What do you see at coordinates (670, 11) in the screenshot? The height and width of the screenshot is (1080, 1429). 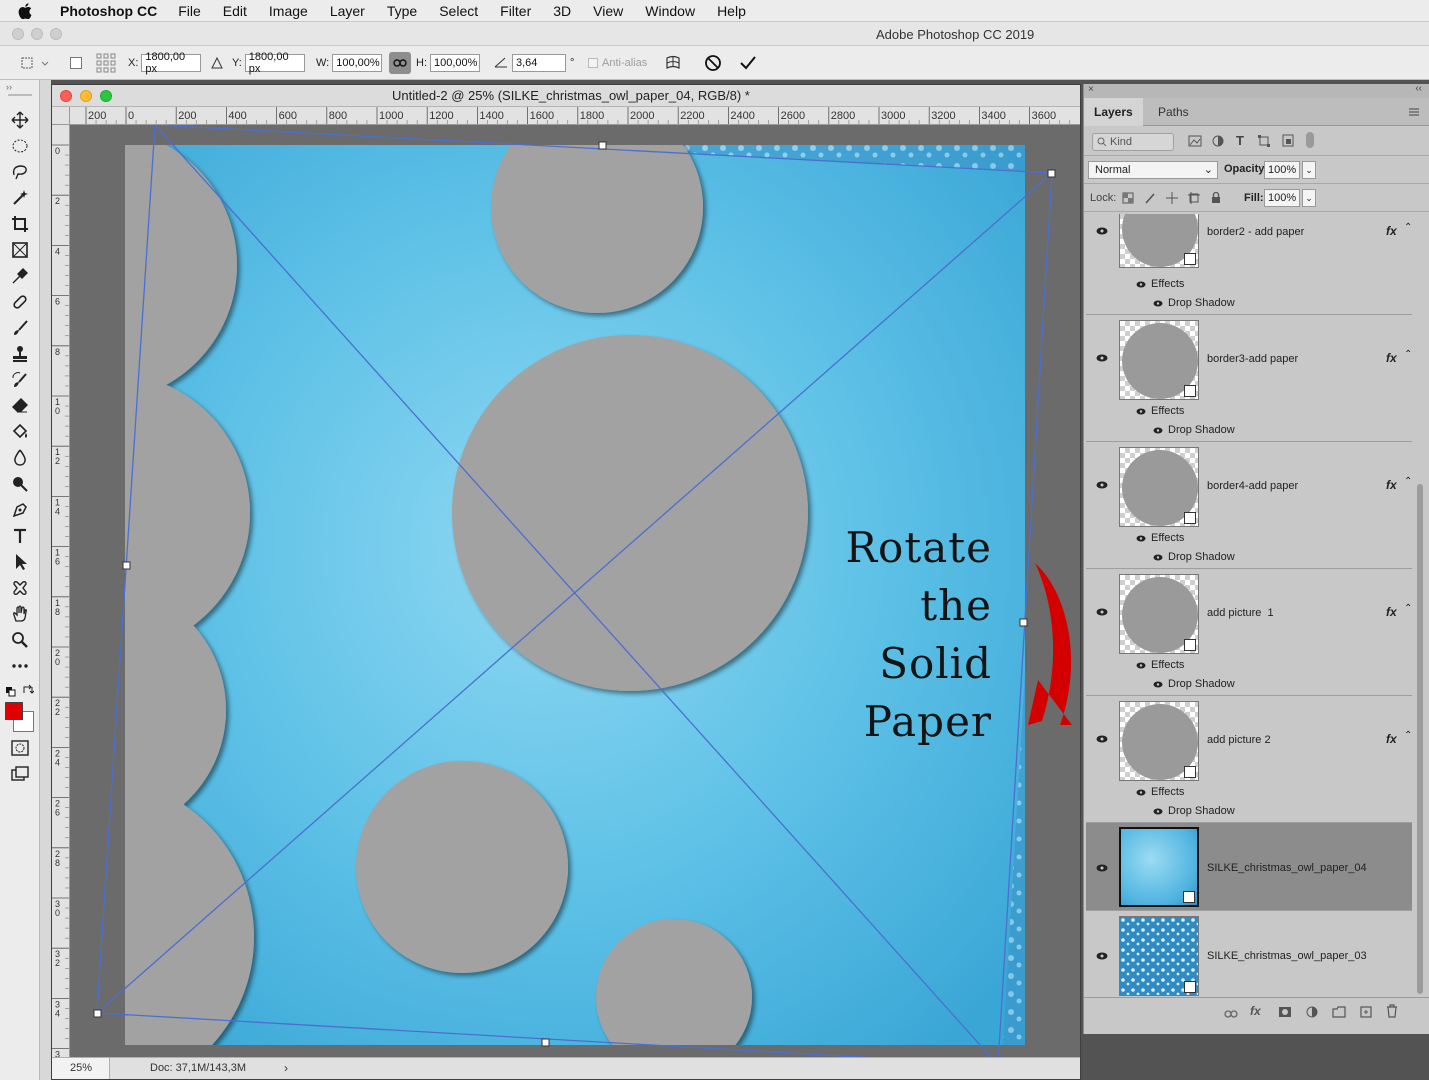 I see `menu-window: Window` at bounding box center [670, 11].